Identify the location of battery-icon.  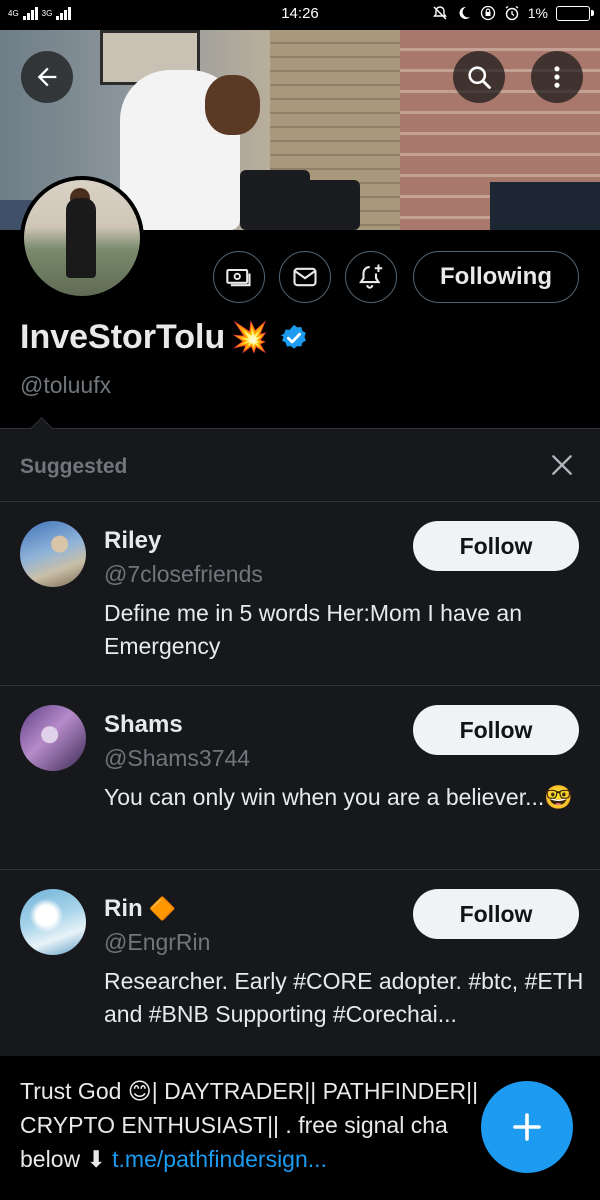
(575, 13).